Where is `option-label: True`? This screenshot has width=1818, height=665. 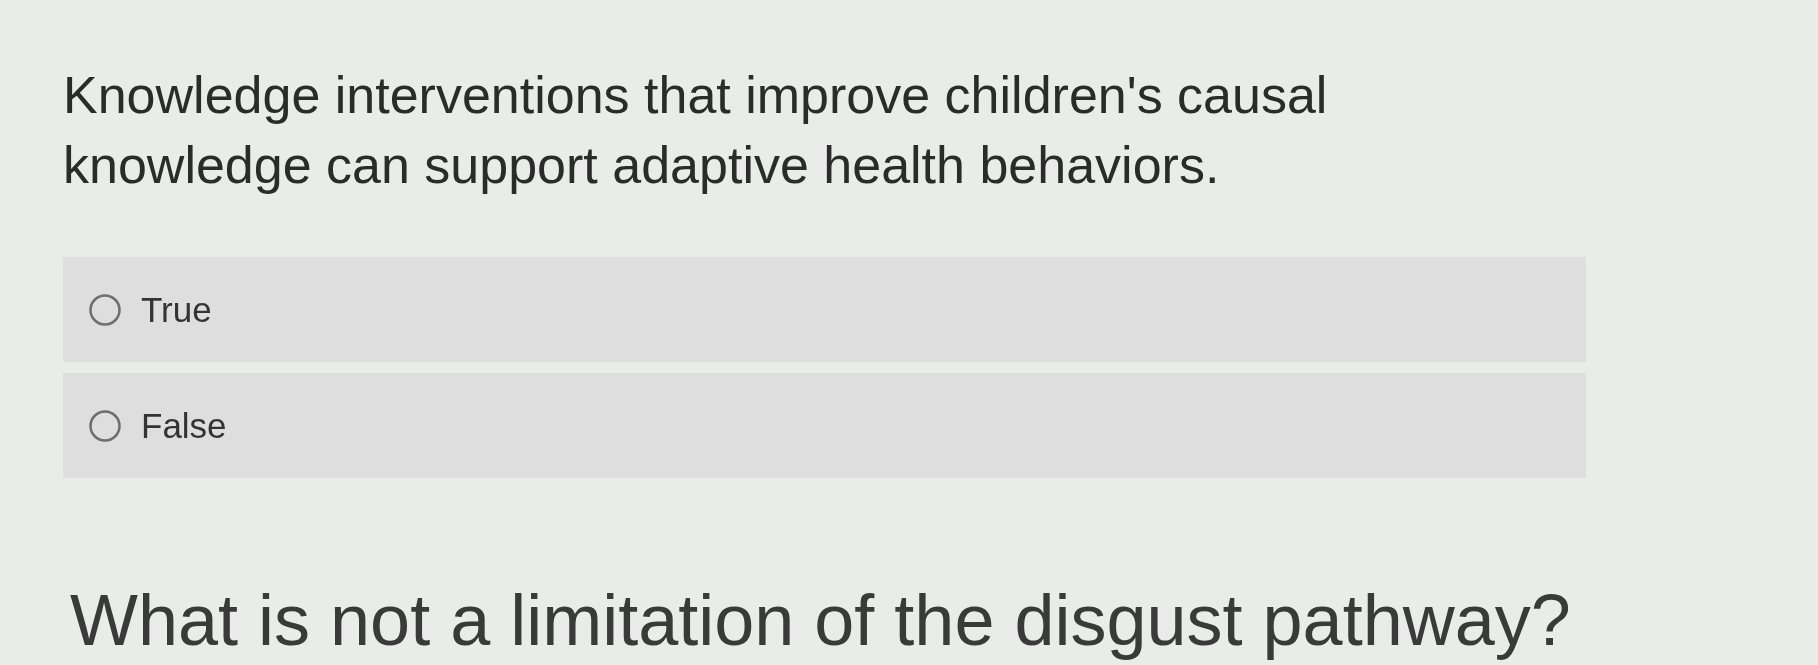 option-label: True is located at coordinates (176, 309).